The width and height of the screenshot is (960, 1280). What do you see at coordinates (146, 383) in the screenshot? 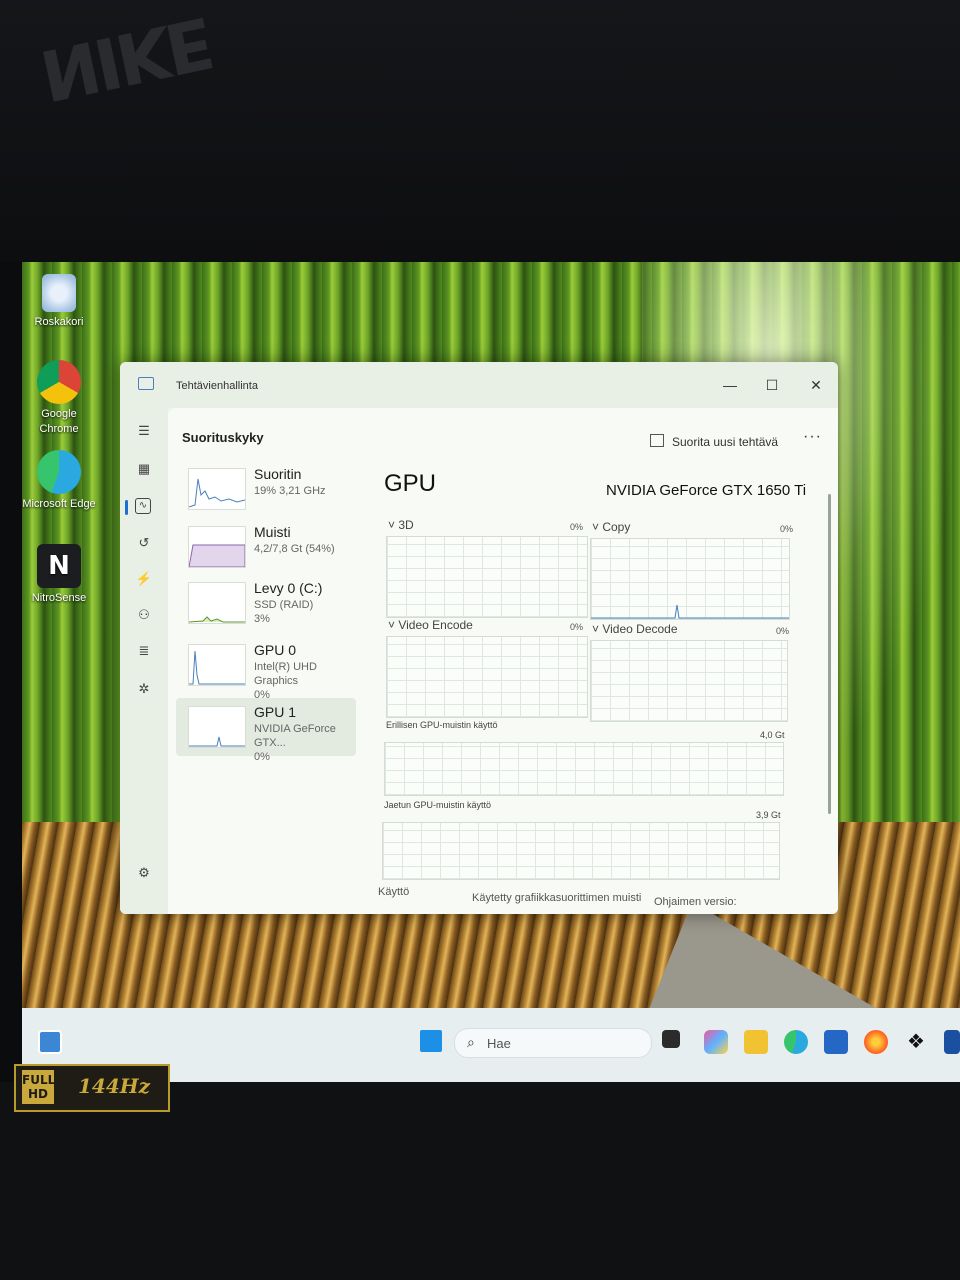
I see `task-manager-icon` at bounding box center [146, 383].